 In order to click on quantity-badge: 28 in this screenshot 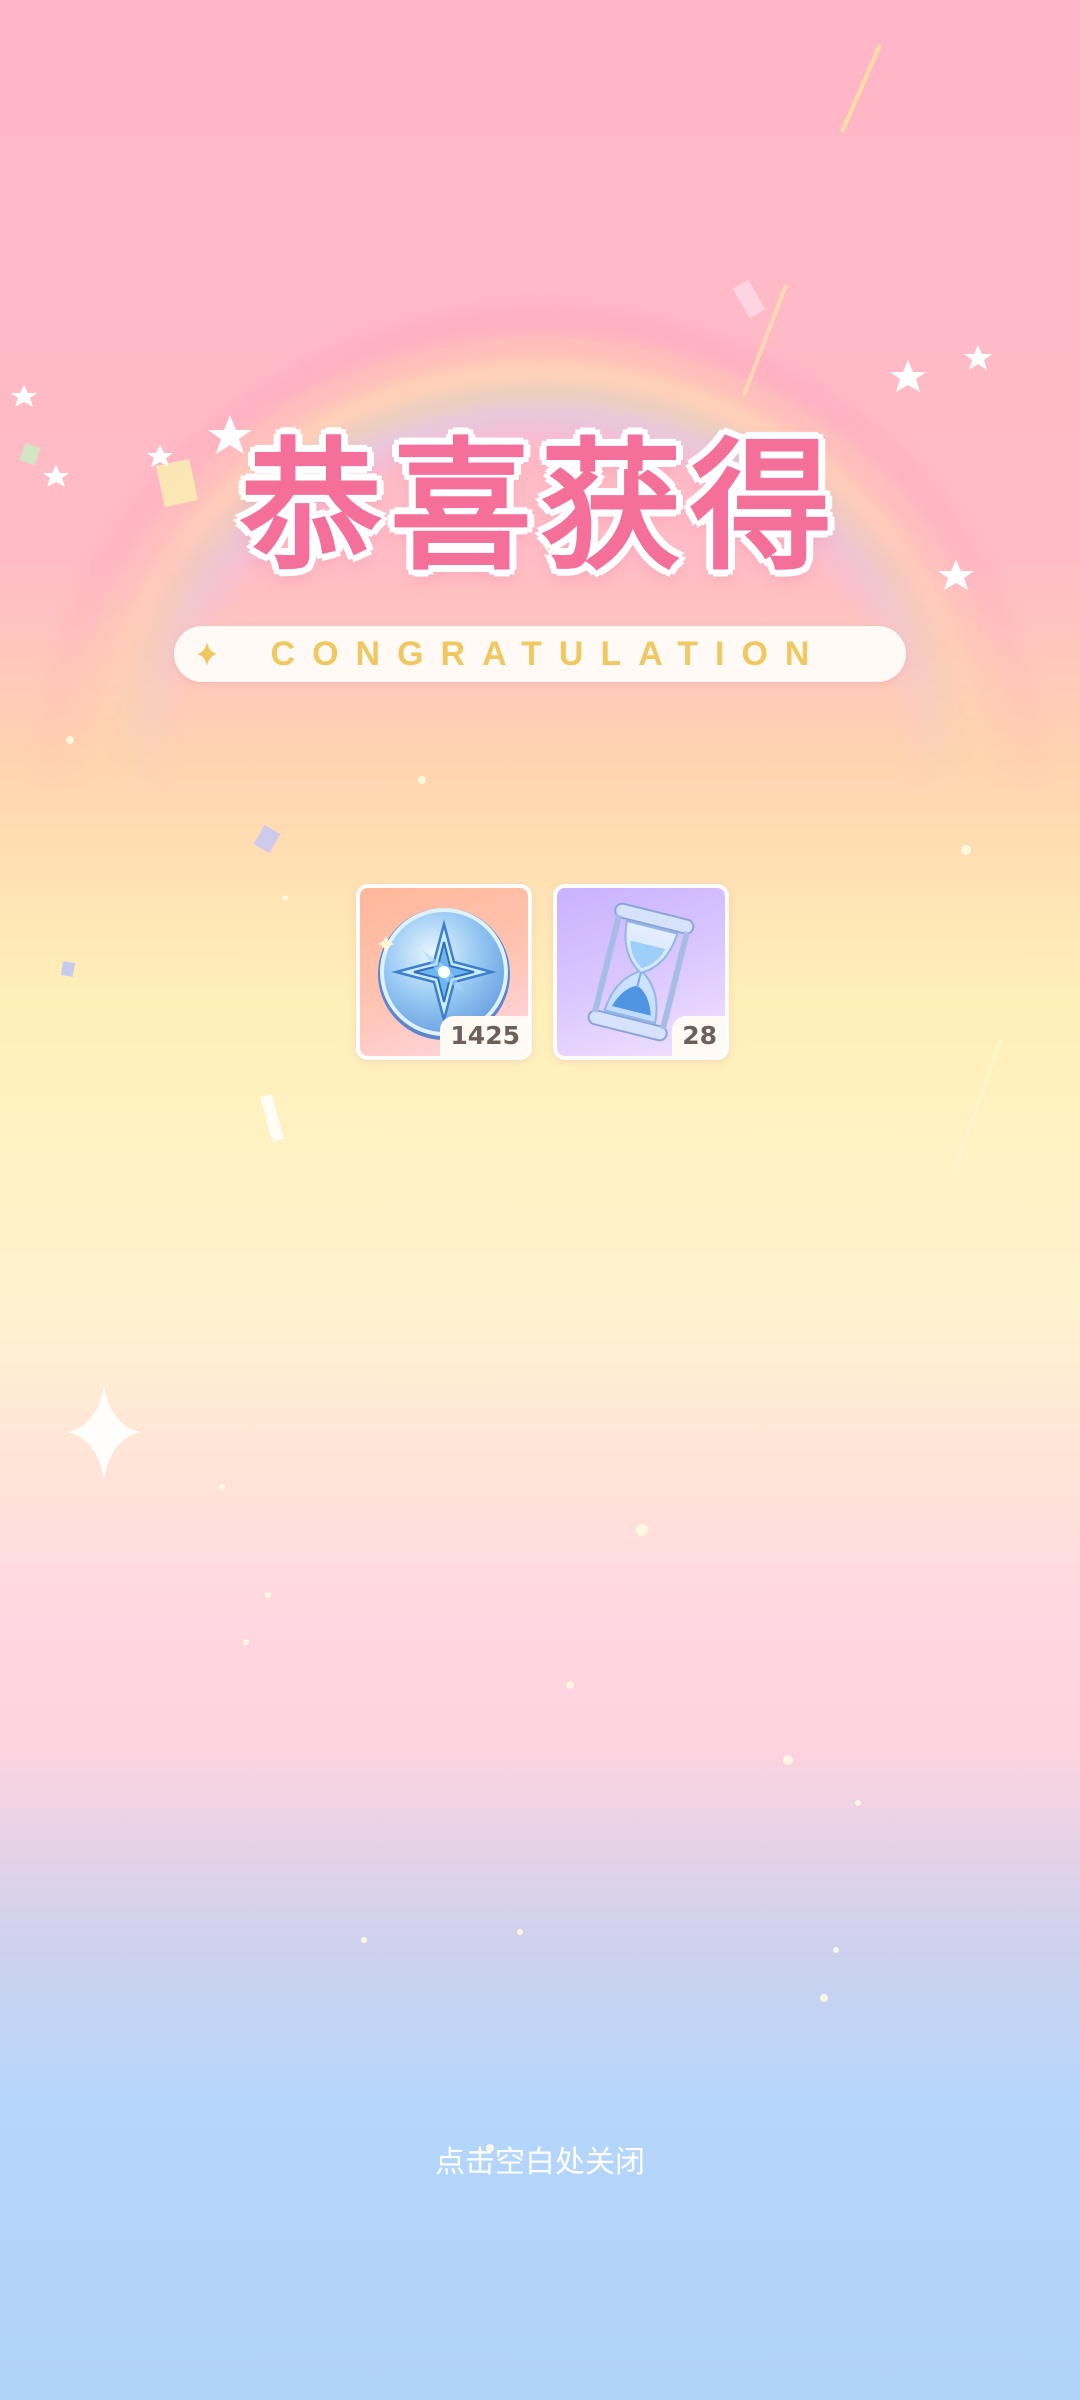, I will do `click(698, 1036)`.